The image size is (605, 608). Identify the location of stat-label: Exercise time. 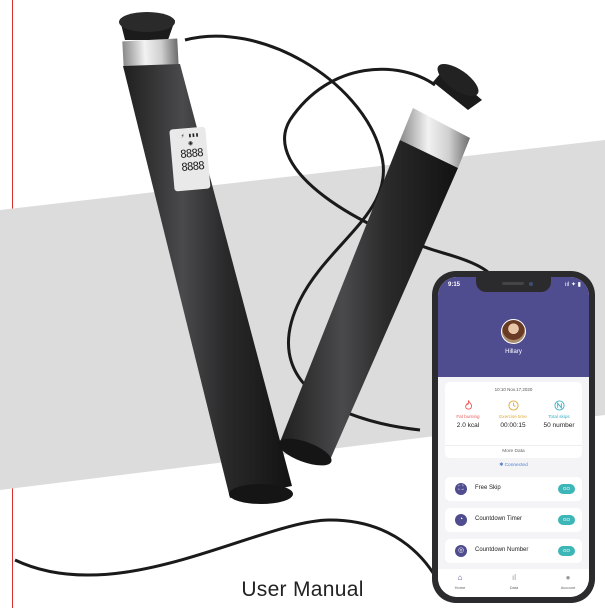
(513, 416).